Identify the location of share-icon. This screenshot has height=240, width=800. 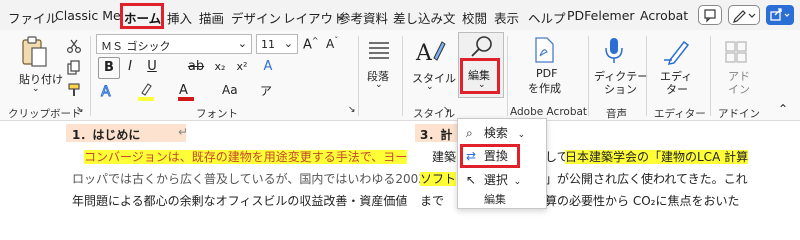
(780, 14).